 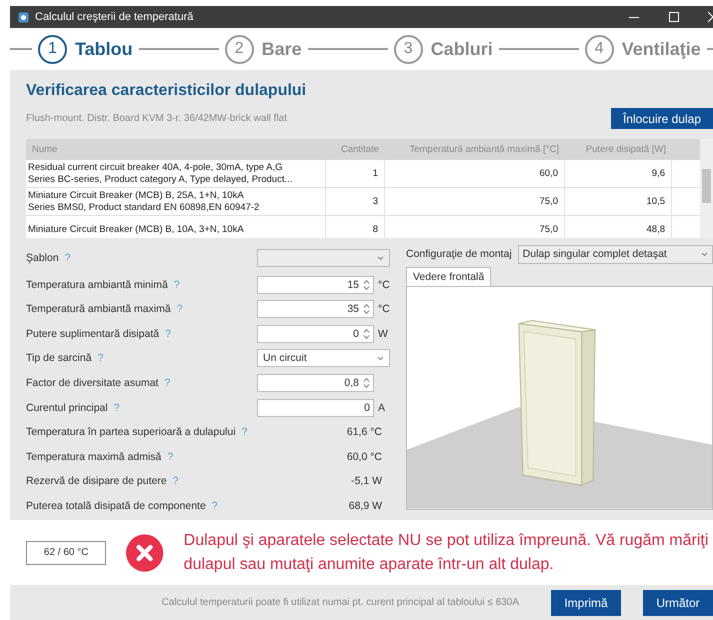 What do you see at coordinates (586, 603) in the screenshot?
I see `footer-button: Imprimă` at bounding box center [586, 603].